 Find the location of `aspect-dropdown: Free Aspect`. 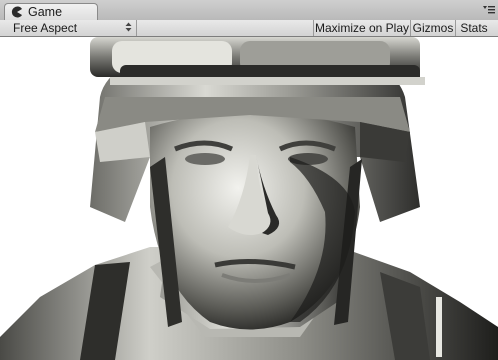

aspect-dropdown: Free Aspect is located at coordinates (68, 28).